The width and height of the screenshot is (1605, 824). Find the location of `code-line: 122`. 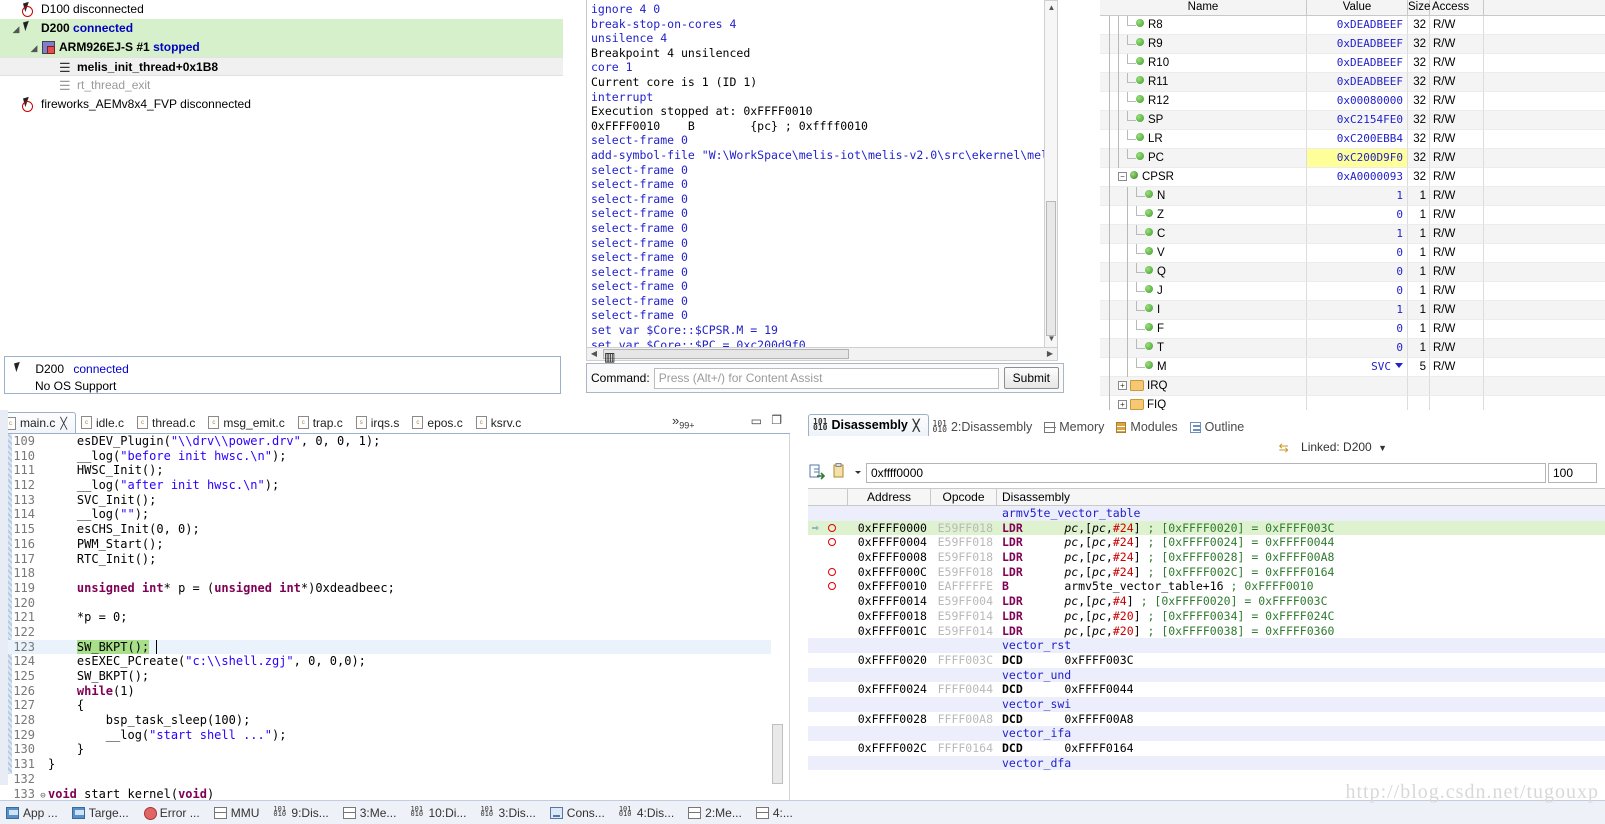

code-line: 122 is located at coordinates (386, 632).